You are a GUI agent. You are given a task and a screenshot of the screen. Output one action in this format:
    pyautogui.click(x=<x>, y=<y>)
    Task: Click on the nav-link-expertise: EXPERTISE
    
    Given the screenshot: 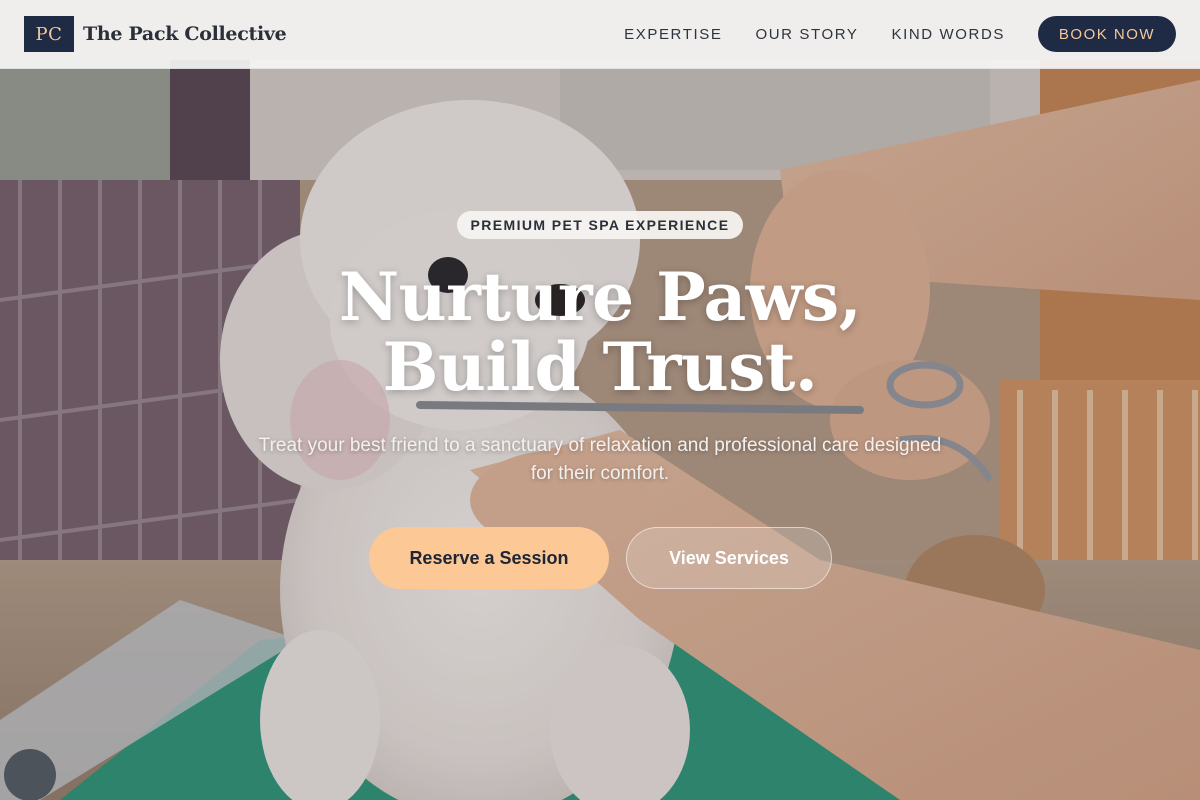 What is the action you would take?
    pyautogui.click(x=673, y=34)
    